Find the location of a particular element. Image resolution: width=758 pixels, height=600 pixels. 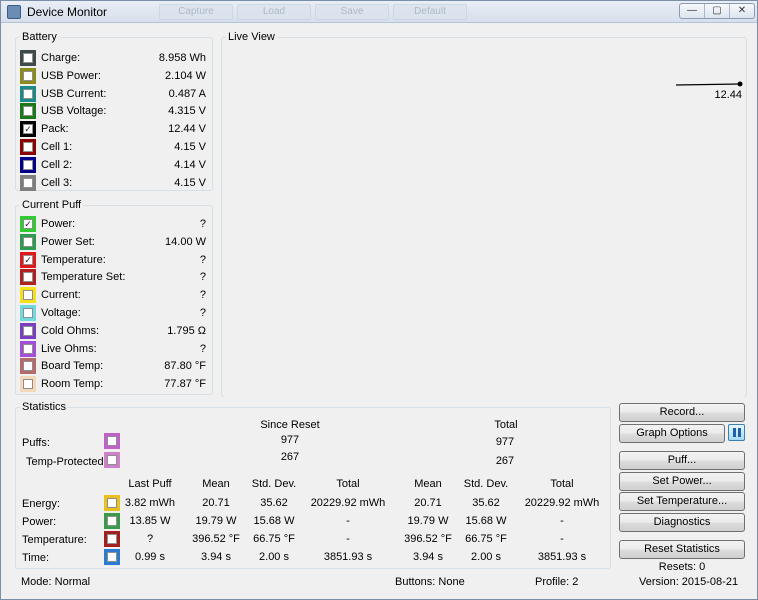

total-overall-cell: 3851.93 s is located at coordinates (562, 557).